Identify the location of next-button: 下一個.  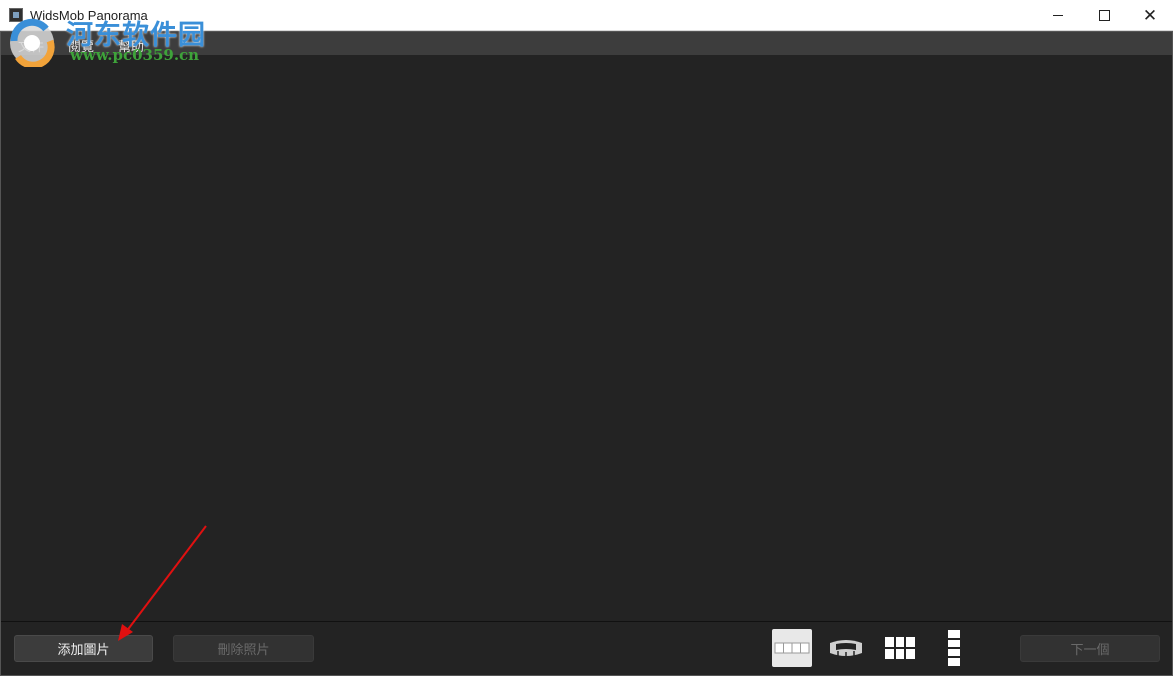
(1090, 648).